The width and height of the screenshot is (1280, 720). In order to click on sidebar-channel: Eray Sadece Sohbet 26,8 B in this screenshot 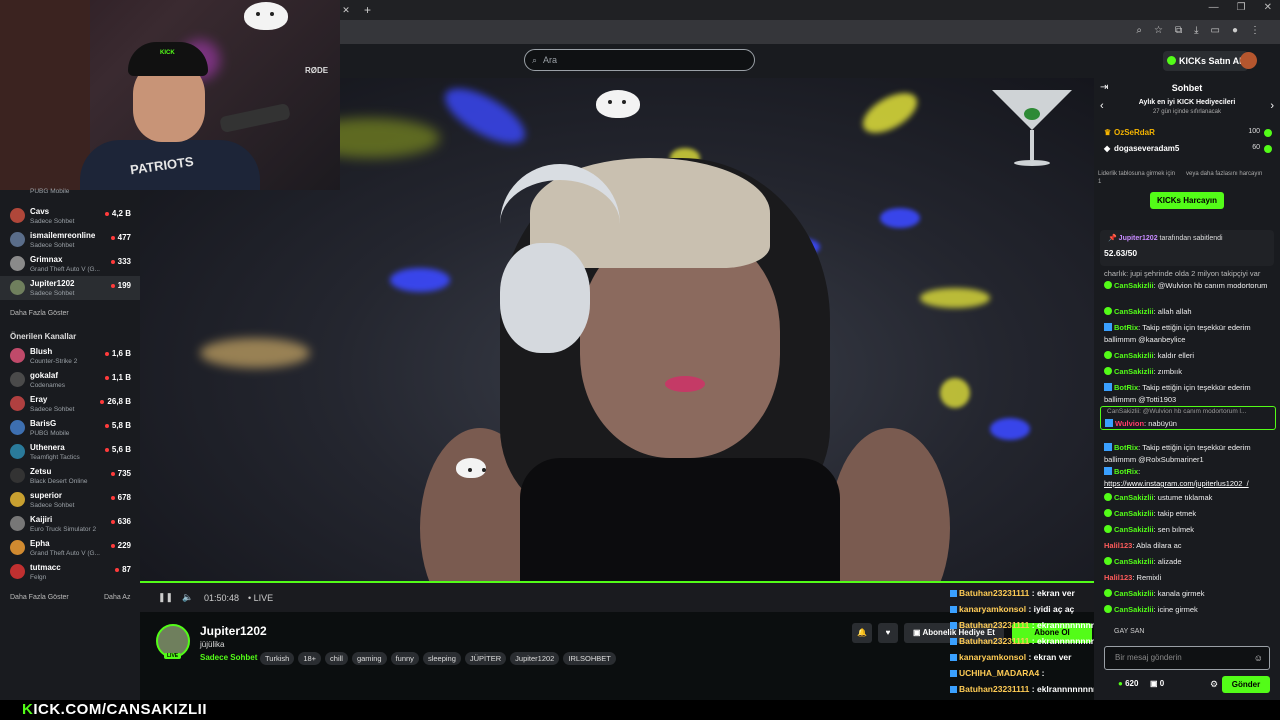, I will do `click(70, 404)`.